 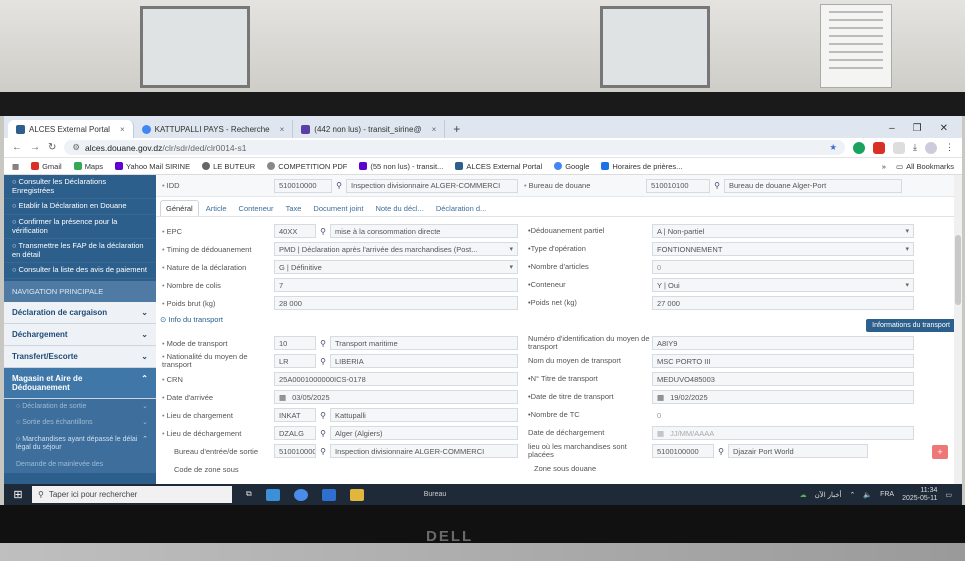 What do you see at coordinates (35, 147) in the screenshot?
I see `forward-icon: →` at bounding box center [35, 147].